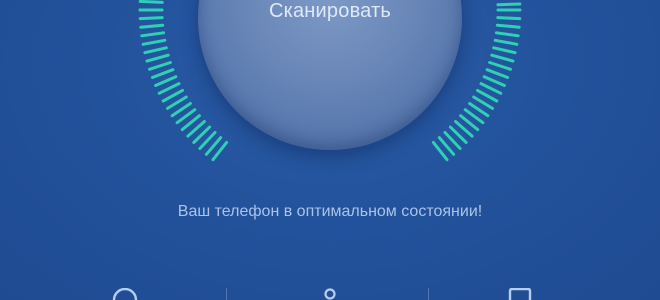 This screenshot has height=300, width=660. I want to click on cleanup-icon, so click(330, 294).